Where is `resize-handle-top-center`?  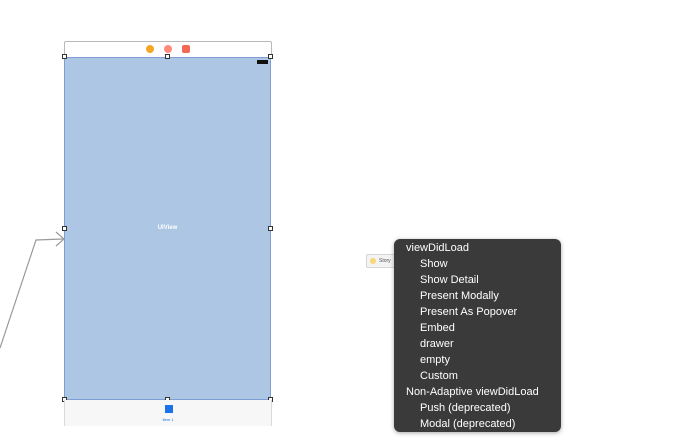 resize-handle-top-center is located at coordinates (167, 56).